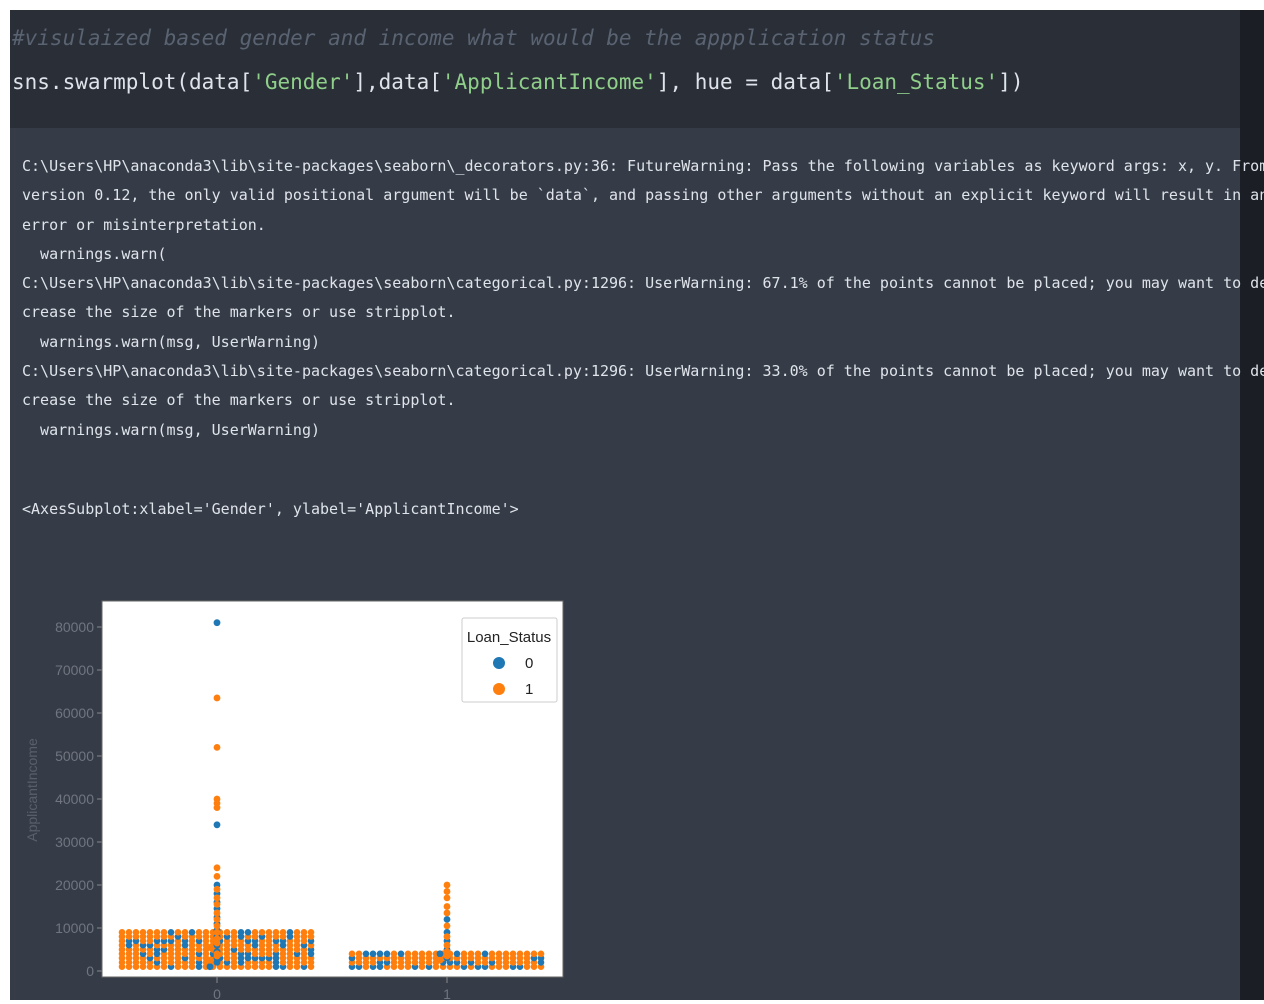 Image resolution: width=1264 pixels, height=1004 pixels. Describe the element at coordinates (217, 993) in the screenshot. I see `x-tick-label: 0` at that location.